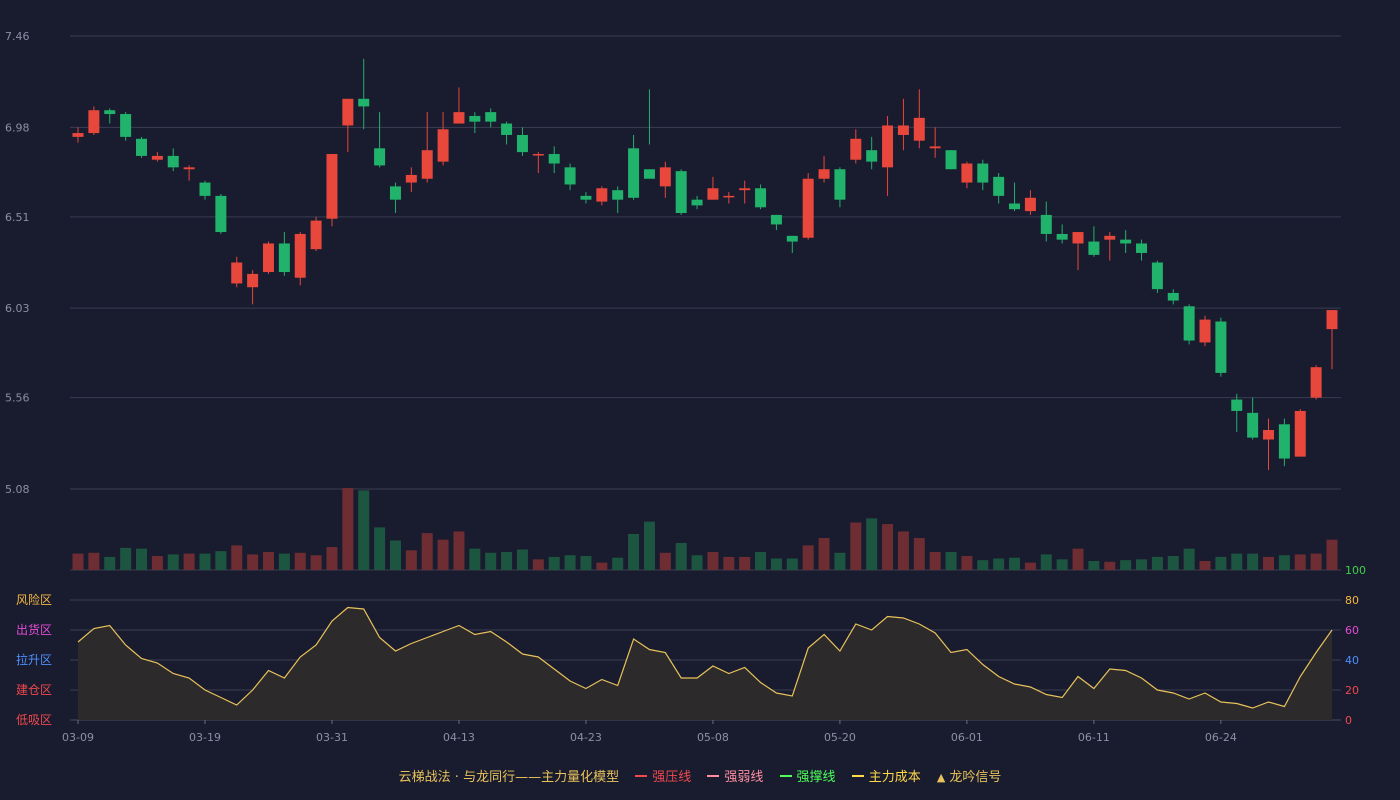 The height and width of the screenshot is (800, 1400). I want to click on indicator-area-fill, so click(705, 663).